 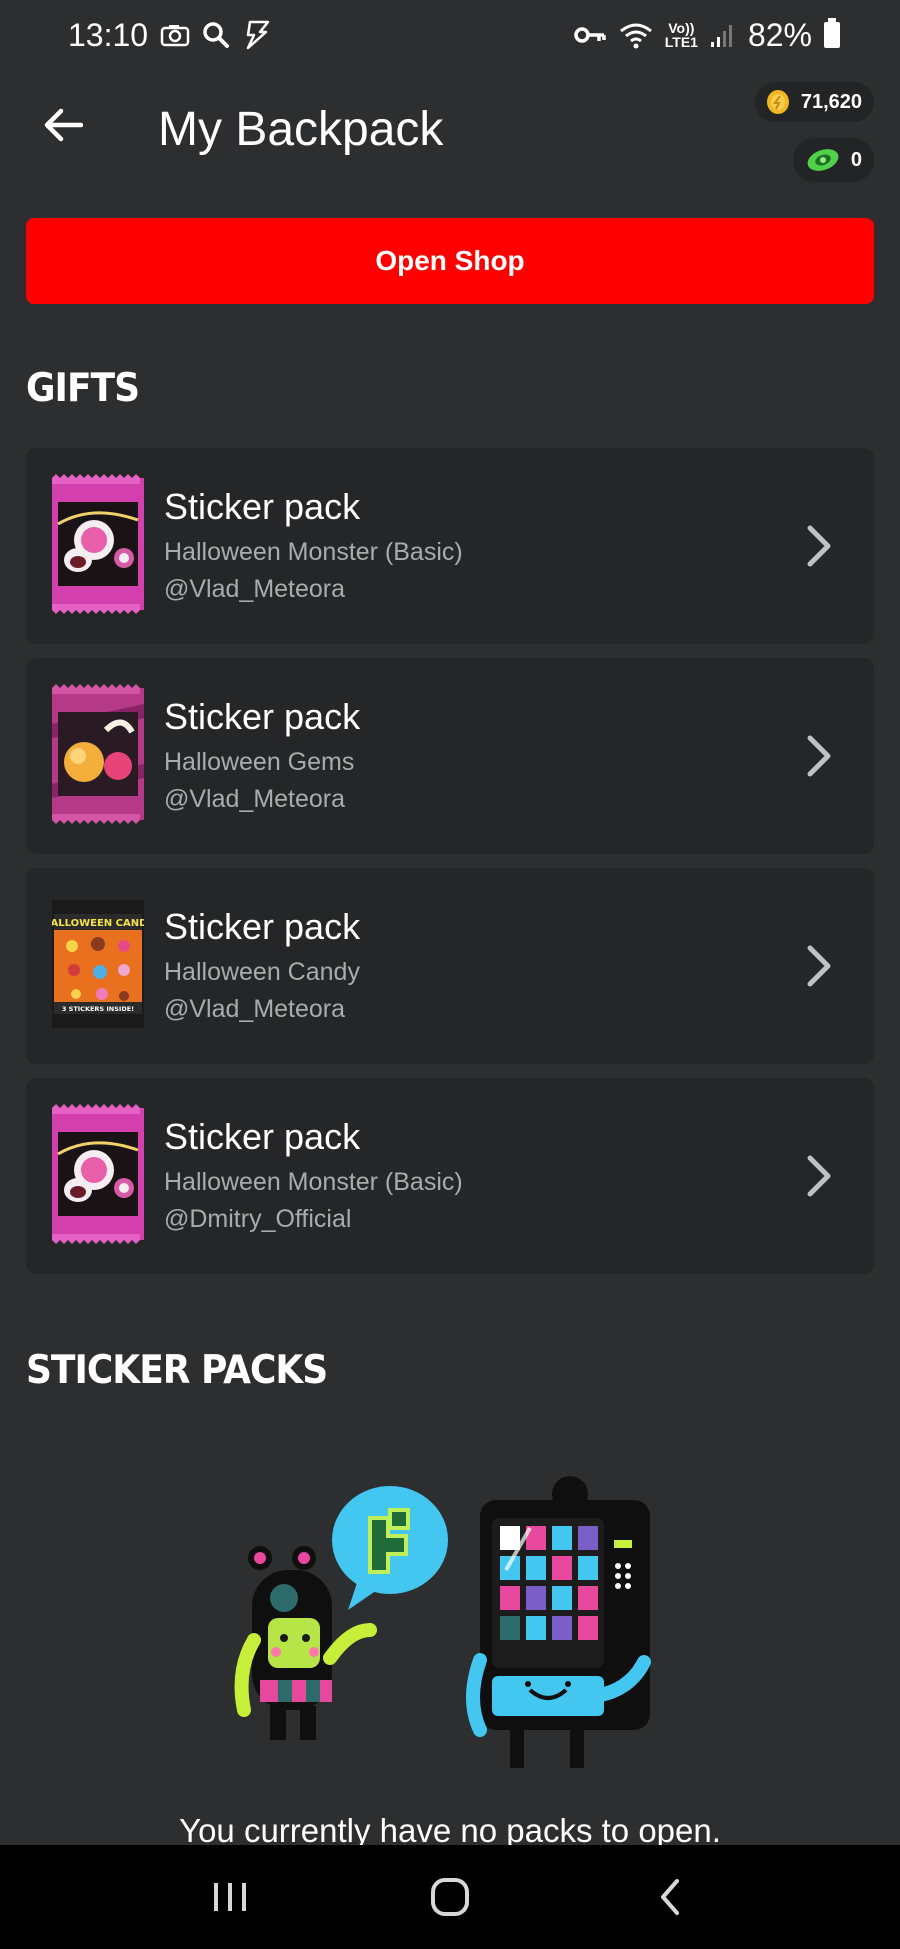 What do you see at coordinates (450, 261) in the screenshot?
I see `open-shop-button: Open Shop` at bounding box center [450, 261].